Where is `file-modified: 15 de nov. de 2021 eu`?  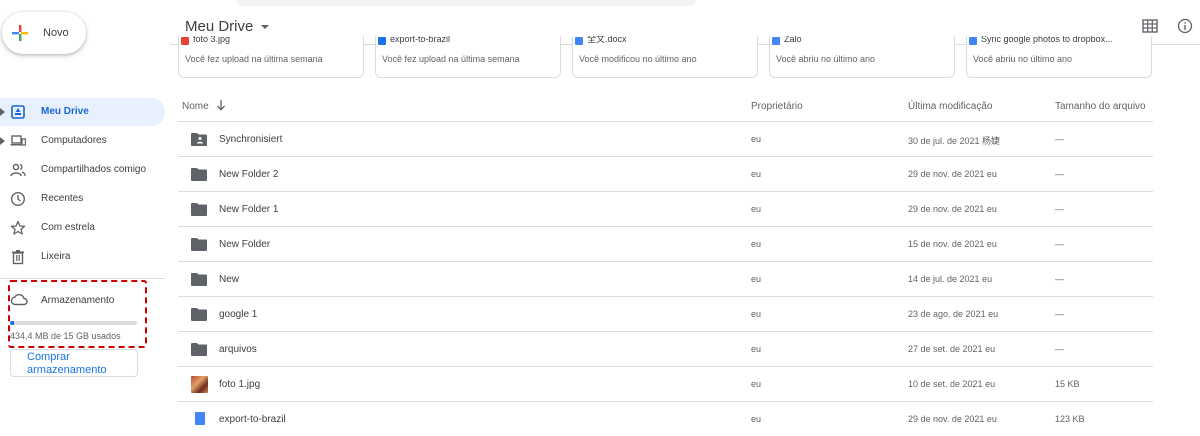
file-modified: 15 de nov. de 2021 eu is located at coordinates (952, 244).